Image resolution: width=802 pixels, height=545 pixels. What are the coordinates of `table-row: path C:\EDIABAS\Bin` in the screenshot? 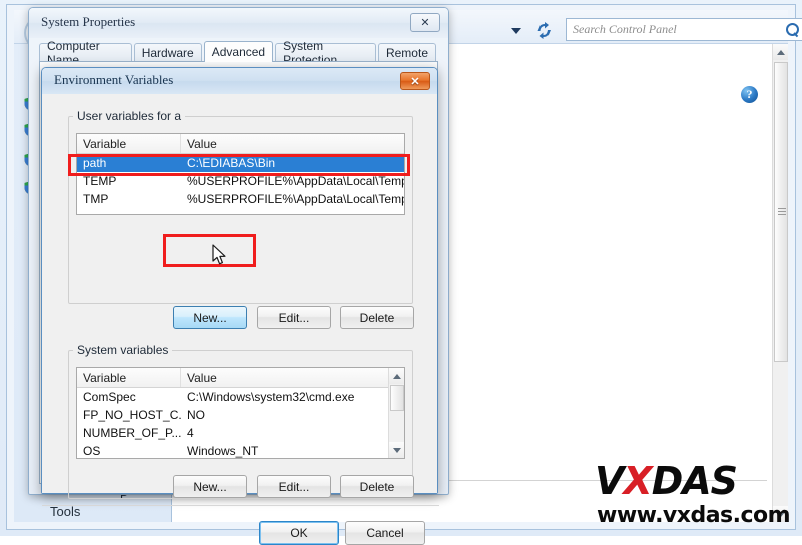 It's located at (240, 163).